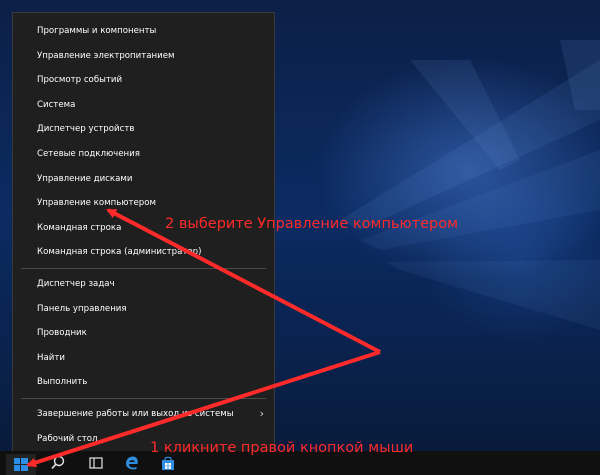  What do you see at coordinates (143, 105) in the screenshot?
I see `menu-item-system: Система` at bounding box center [143, 105].